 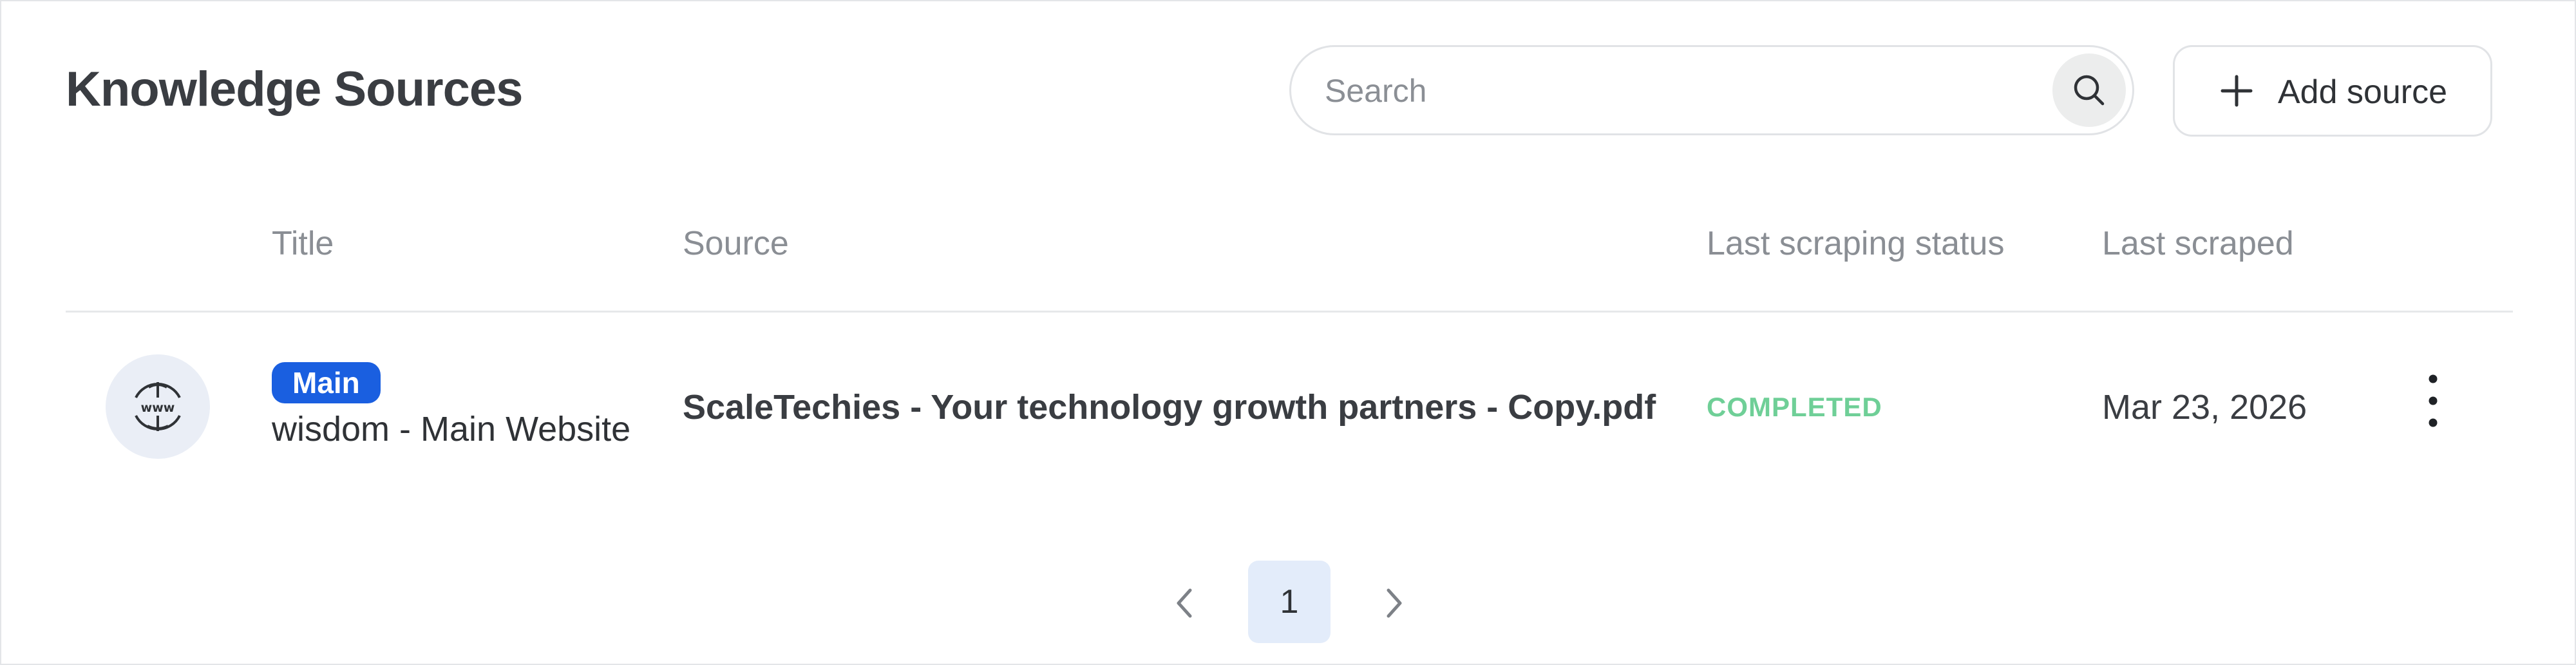 What do you see at coordinates (294, 89) in the screenshot?
I see `page-title: Knowledge Sources` at bounding box center [294, 89].